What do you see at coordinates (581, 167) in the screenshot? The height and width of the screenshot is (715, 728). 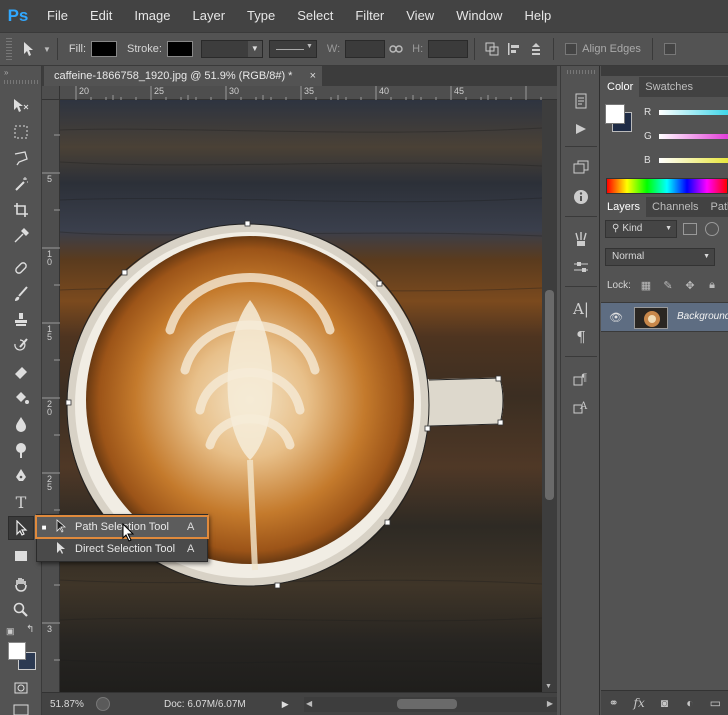 I see `adjustments-panel-icon` at bounding box center [581, 167].